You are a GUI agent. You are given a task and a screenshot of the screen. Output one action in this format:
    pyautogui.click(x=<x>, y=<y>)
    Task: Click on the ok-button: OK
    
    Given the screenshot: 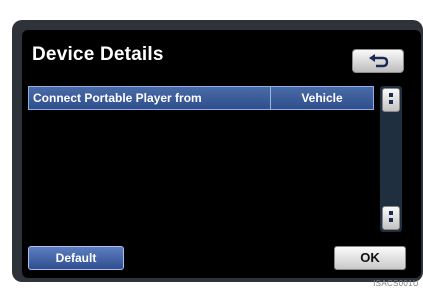 What is the action you would take?
    pyautogui.click(x=370, y=258)
    